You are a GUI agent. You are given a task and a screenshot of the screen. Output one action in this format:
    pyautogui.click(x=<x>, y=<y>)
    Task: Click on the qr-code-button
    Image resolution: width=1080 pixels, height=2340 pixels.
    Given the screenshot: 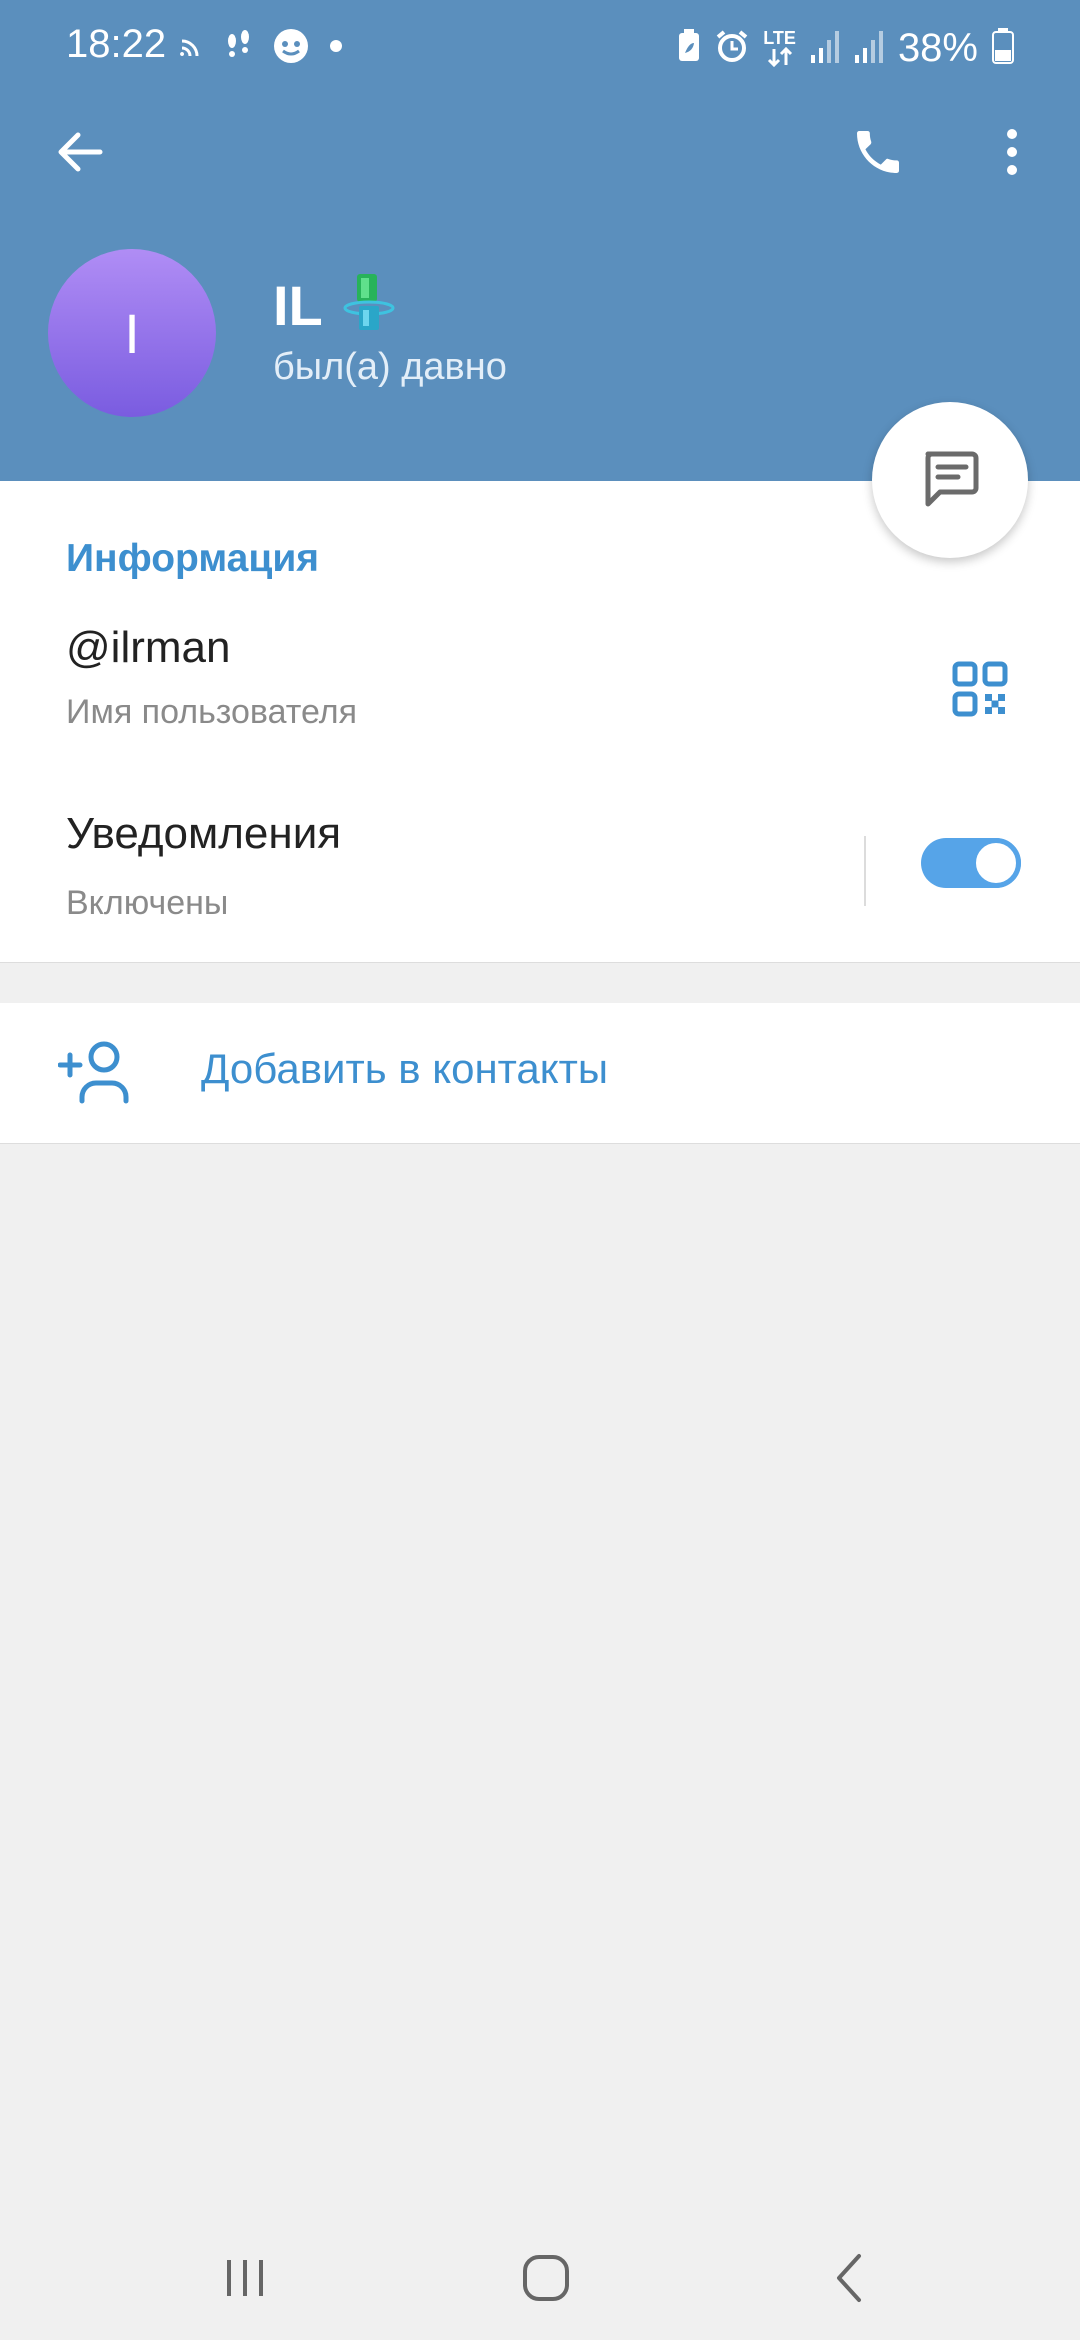 What is the action you would take?
    pyautogui.click(x=980, y=691)
    